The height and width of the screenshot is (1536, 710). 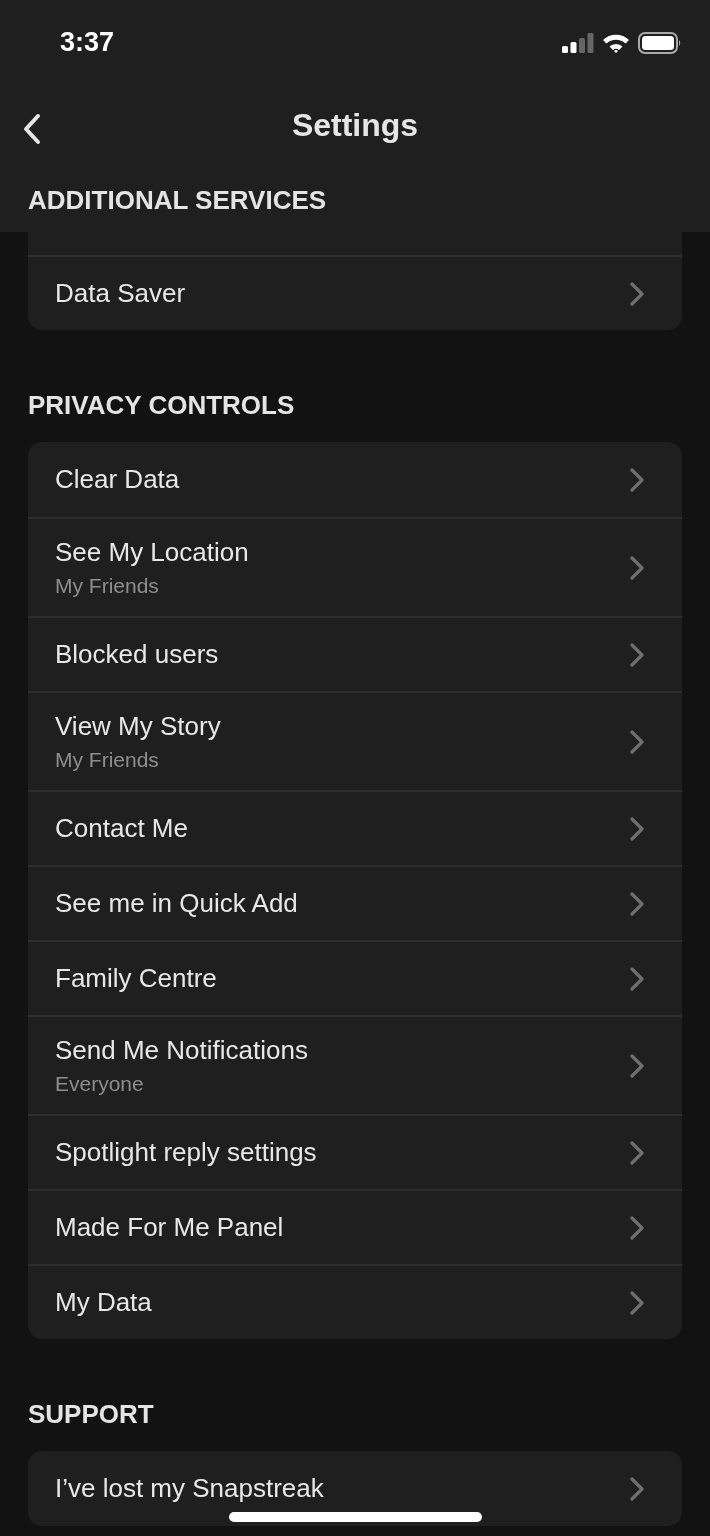 What do you see at coordinates (355, 1301) in the screenshot?
I see `settings-row: My Data` at bounding box center [355, 1301].